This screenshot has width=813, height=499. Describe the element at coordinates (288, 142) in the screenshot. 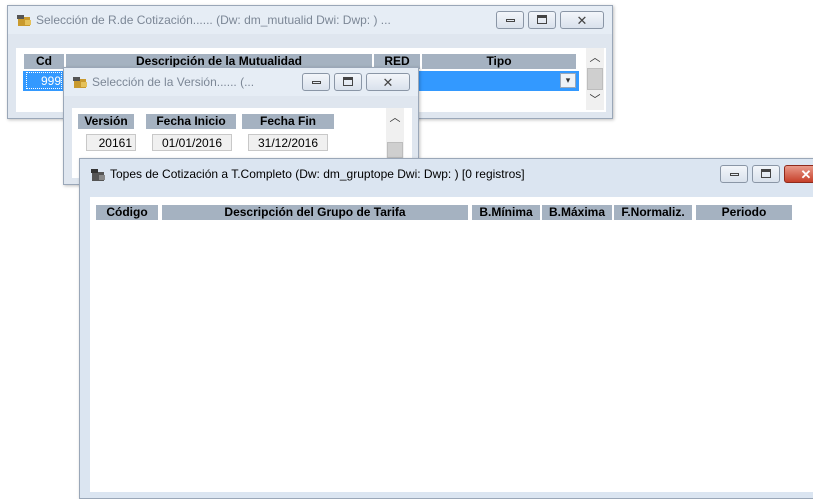

I see `cell-fecha-fin: 31/12/2016` at that location.